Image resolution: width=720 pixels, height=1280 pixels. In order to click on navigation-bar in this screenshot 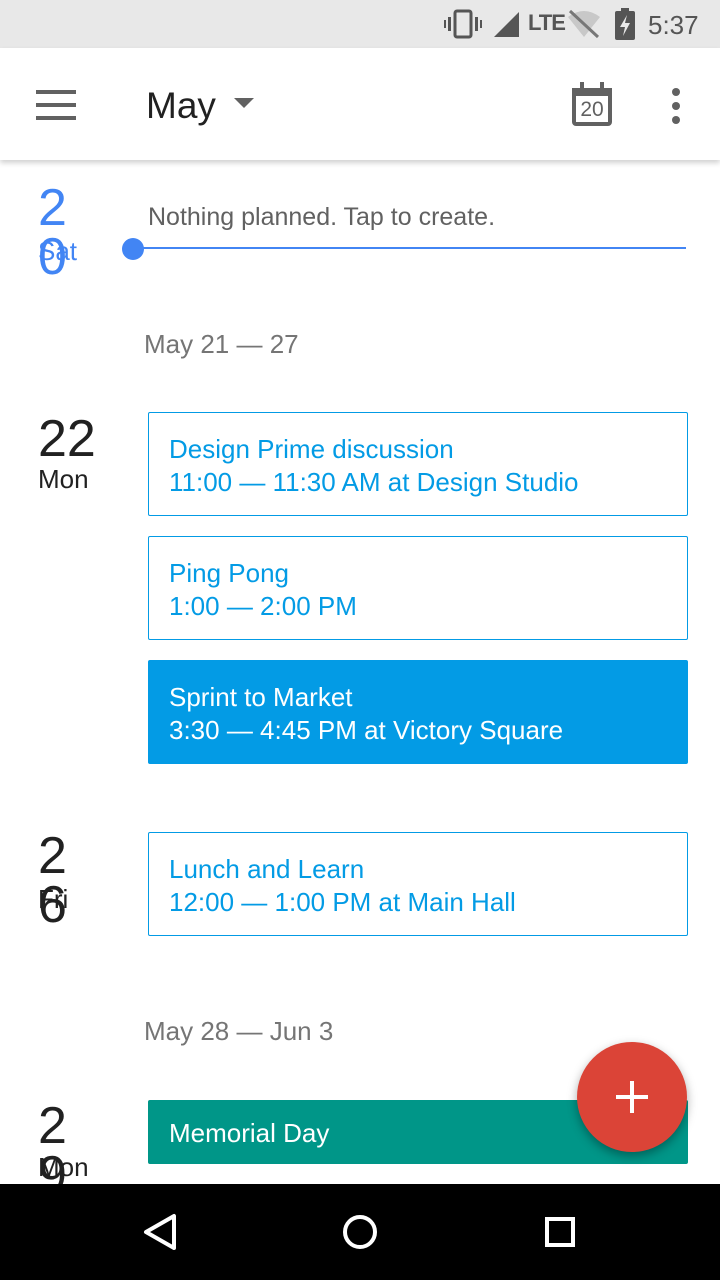, I will do `click(360, 1232)`.